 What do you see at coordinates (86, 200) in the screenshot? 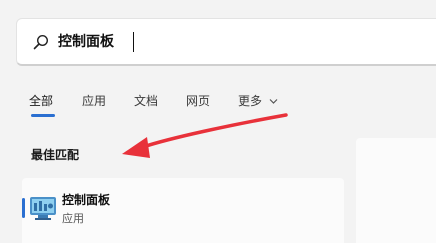
I see `result-title: 控制面板` at bounding box center [86, 200].